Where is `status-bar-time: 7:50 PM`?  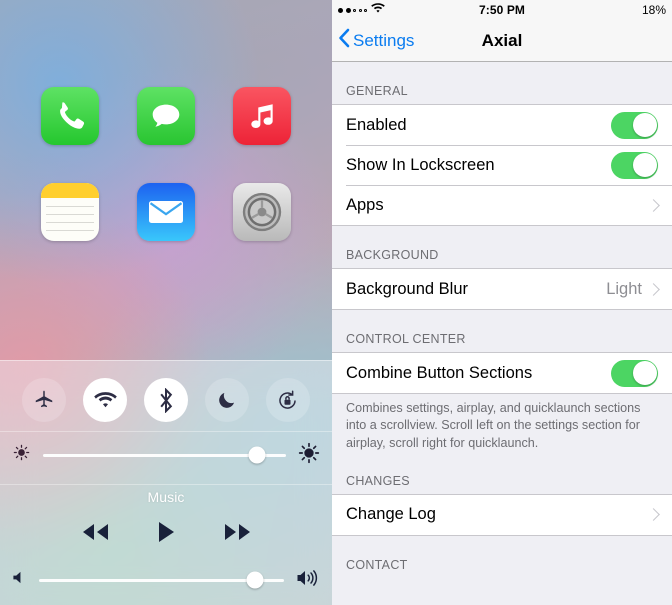 status-bar-time: 7:50 PM is located at coordinates (502, 10).